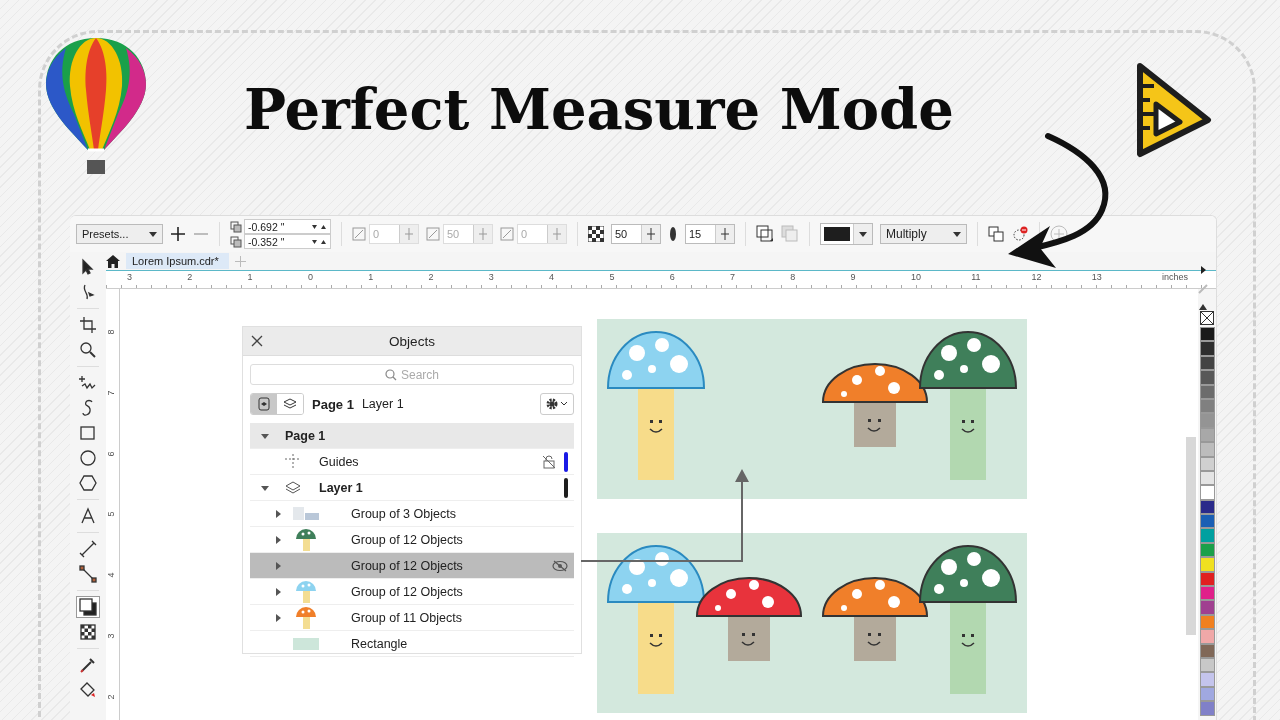  I want to click on document-tab: Lorem Ipsum.cdr*, so click(177, 261).